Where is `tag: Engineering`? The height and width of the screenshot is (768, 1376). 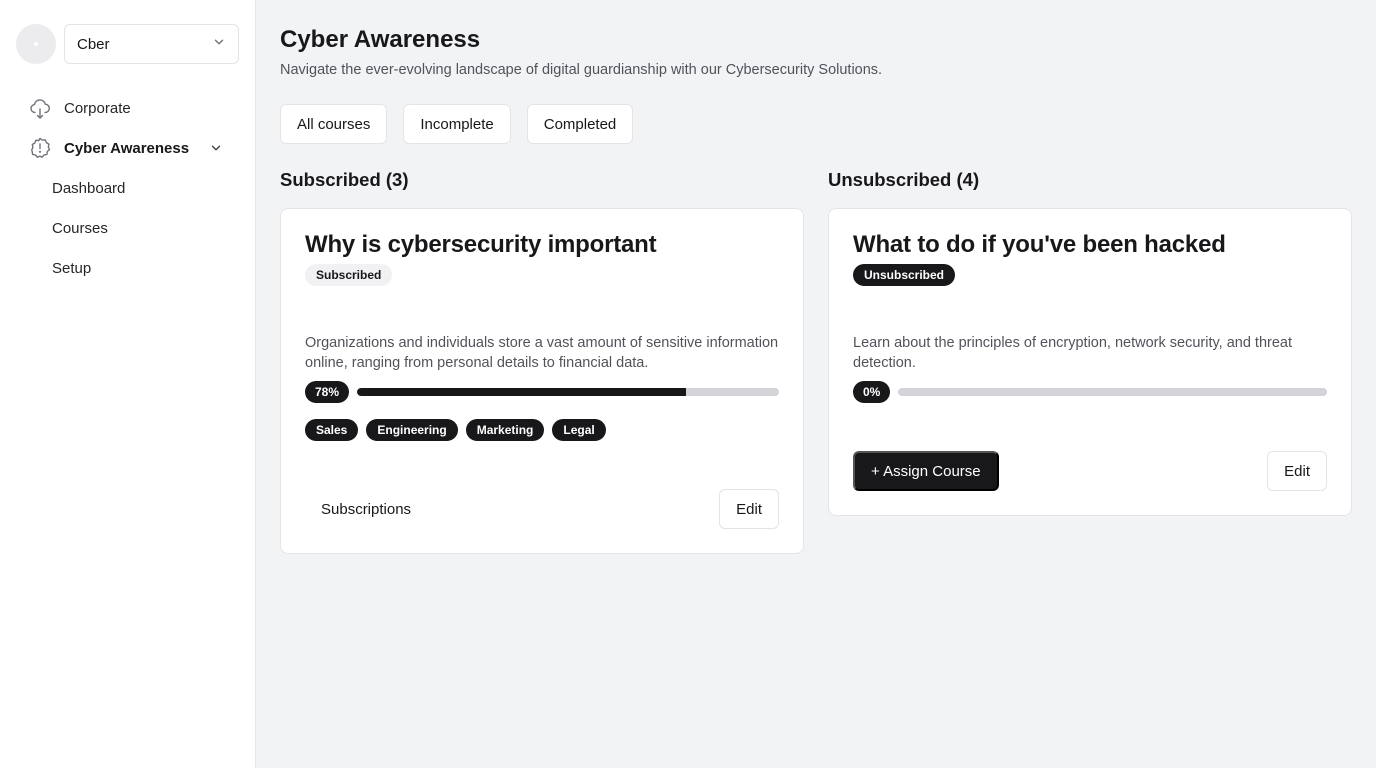 tag: Engineering is located at coordinates (412, 430).